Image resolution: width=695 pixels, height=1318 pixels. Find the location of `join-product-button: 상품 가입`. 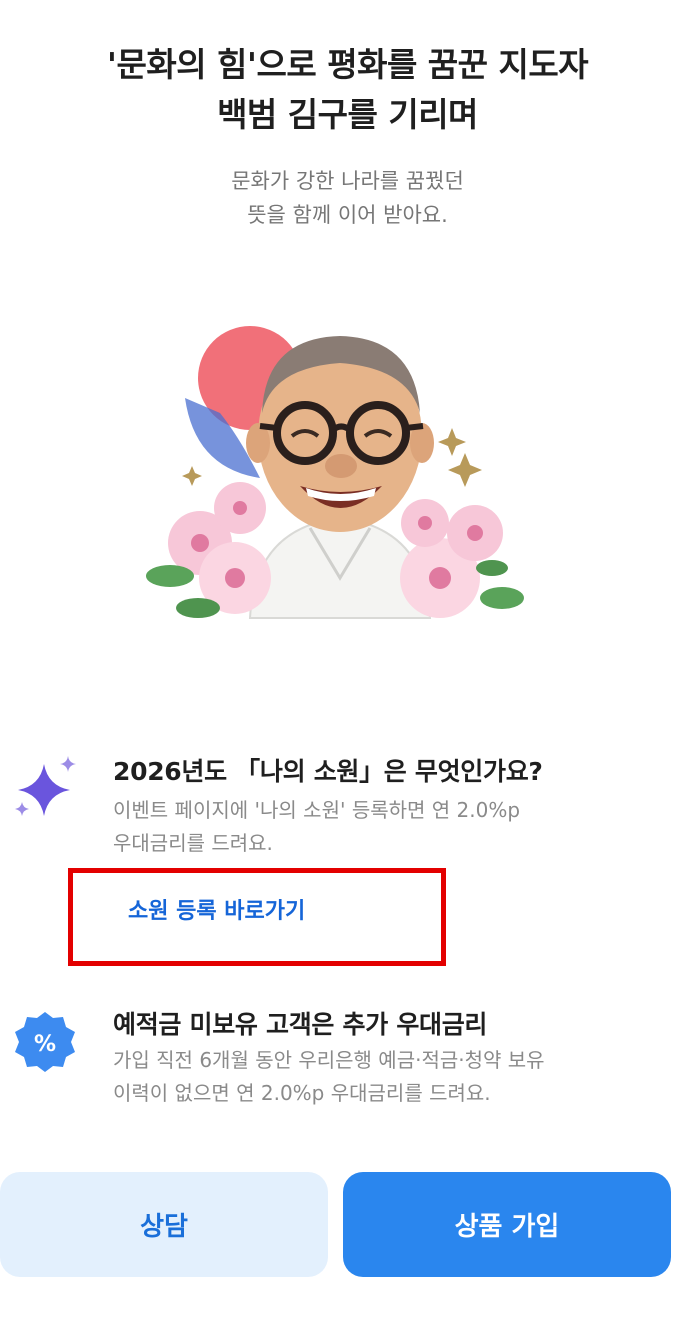

join-product-button: 상품 가입 is located at coordinates (507, 1224).